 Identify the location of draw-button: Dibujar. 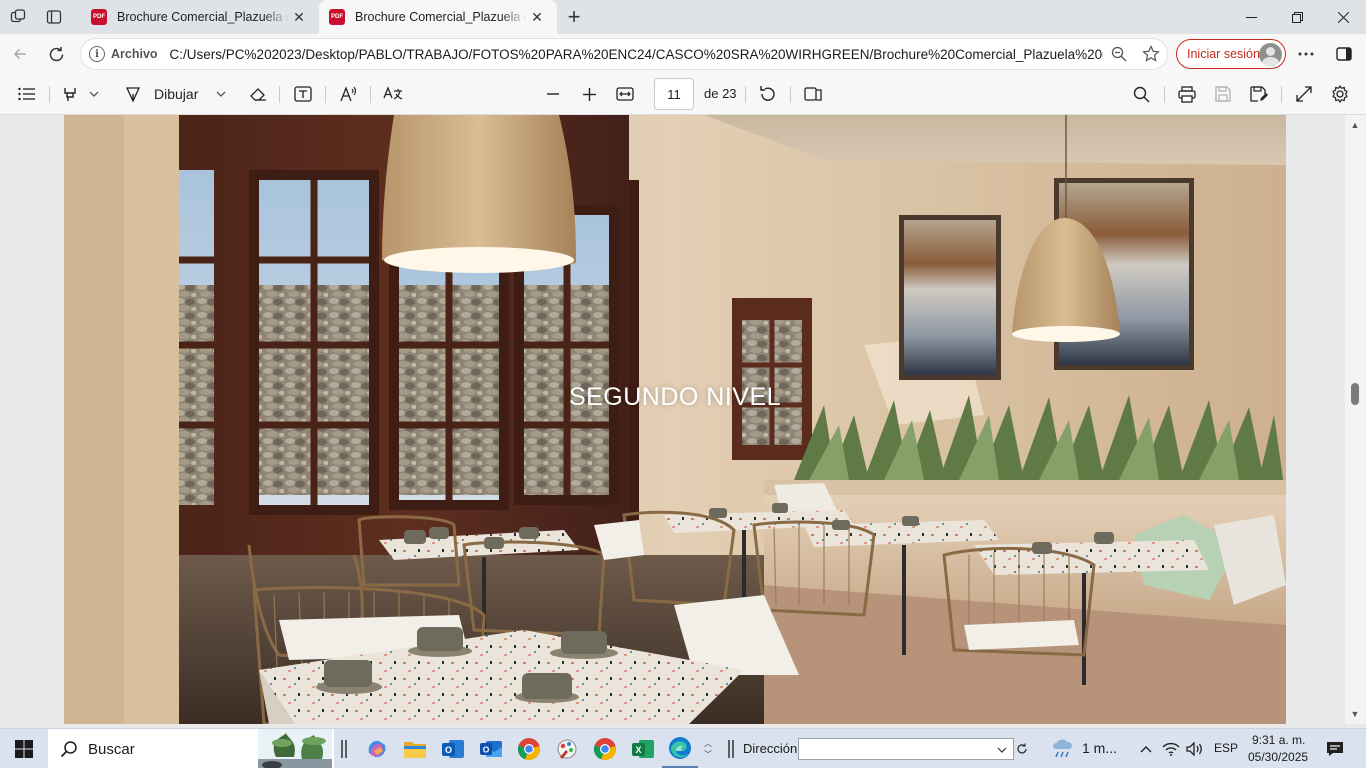
(166, 94).